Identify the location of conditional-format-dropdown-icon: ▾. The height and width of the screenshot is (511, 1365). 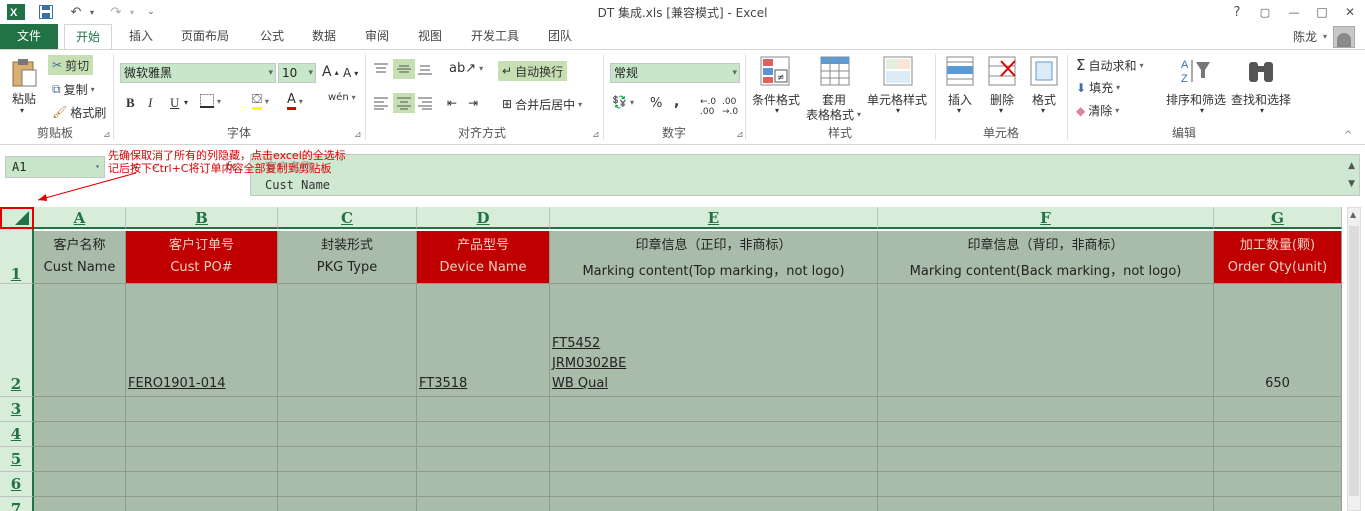
(777, 110).